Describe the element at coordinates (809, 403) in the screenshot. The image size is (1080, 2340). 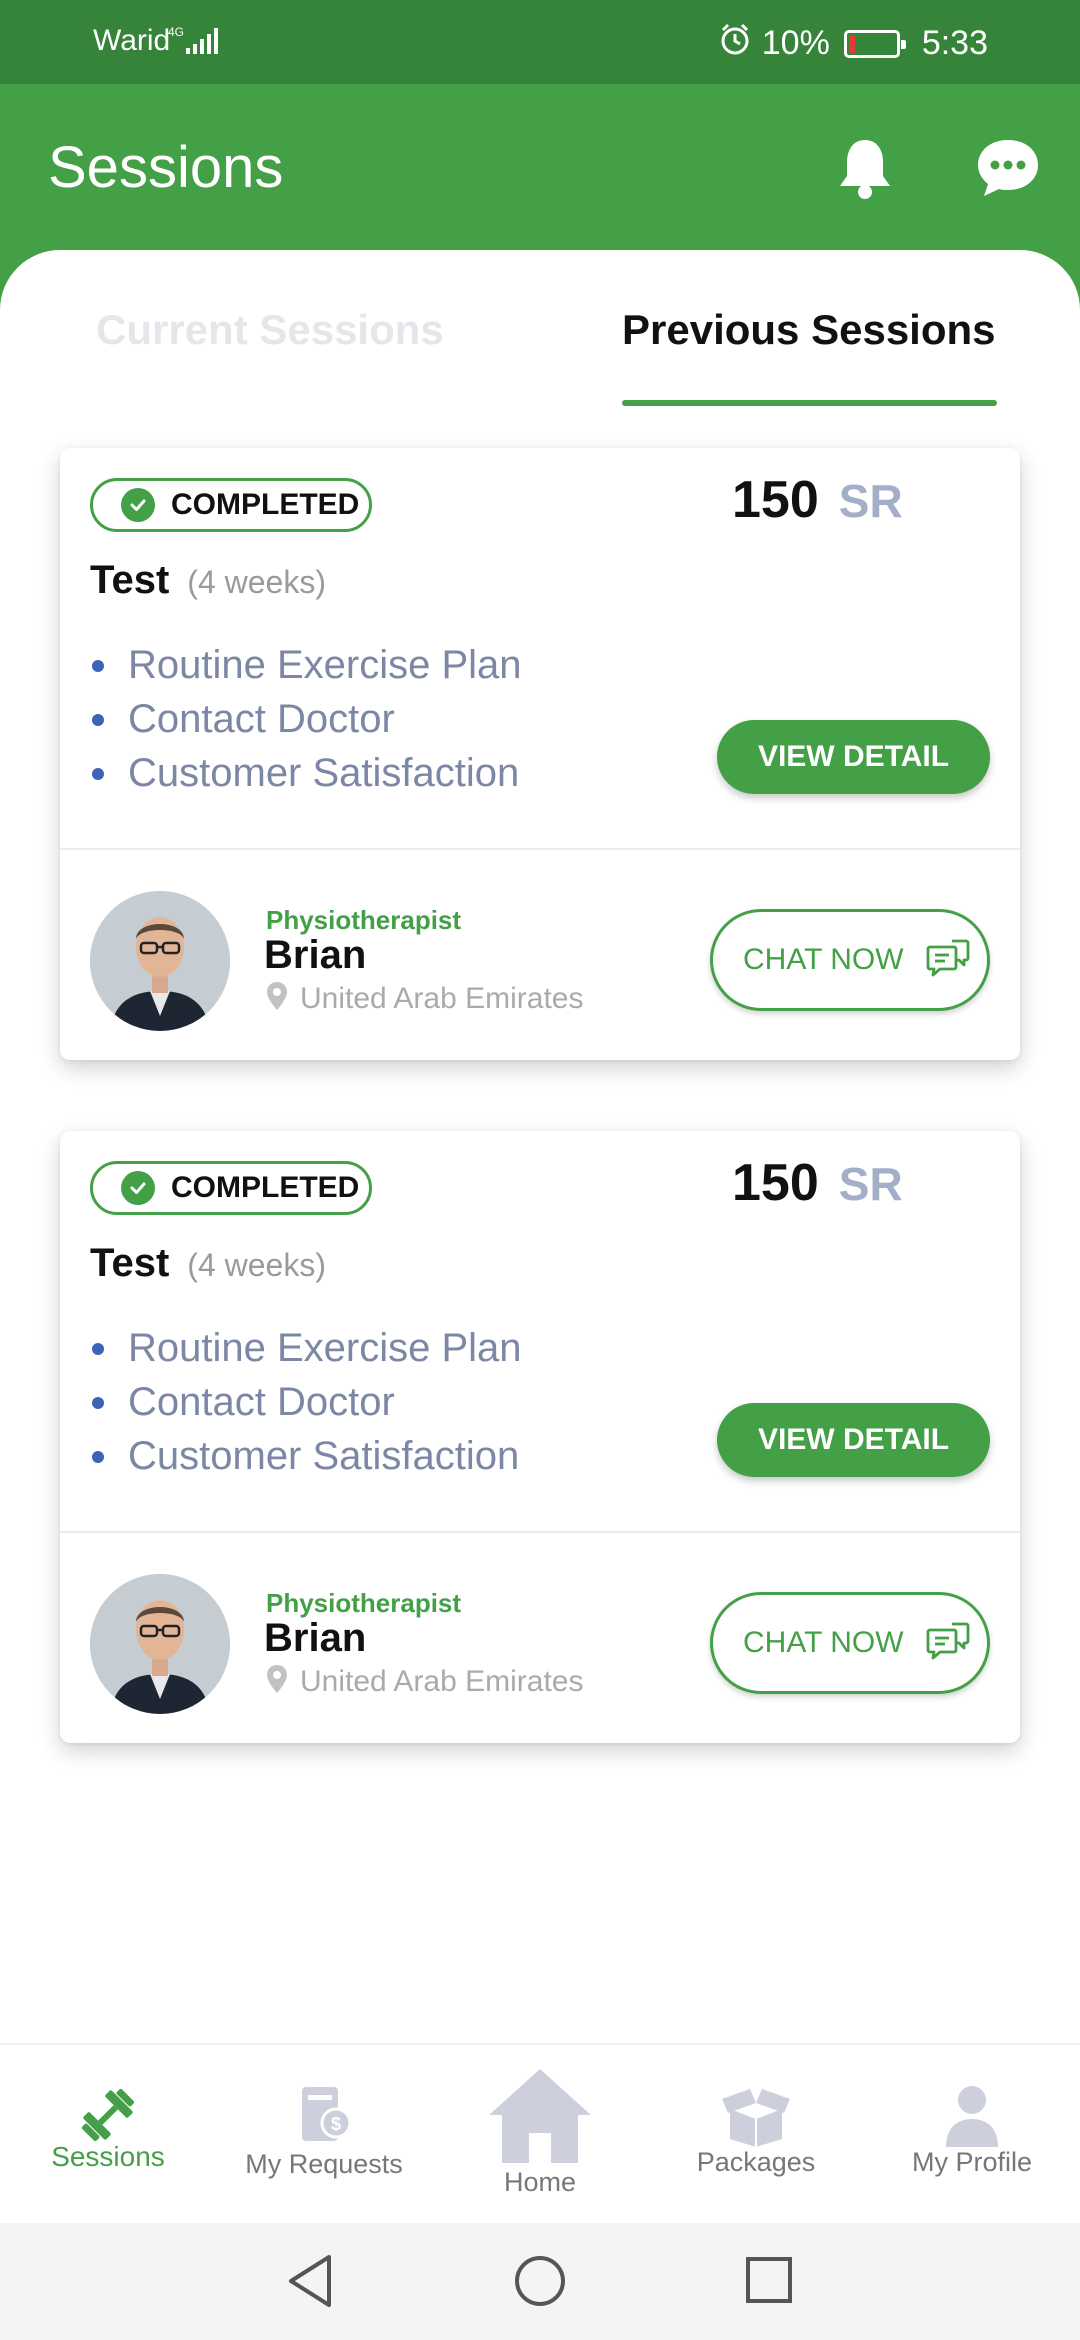
I see `active-tab-indicator` at that location.